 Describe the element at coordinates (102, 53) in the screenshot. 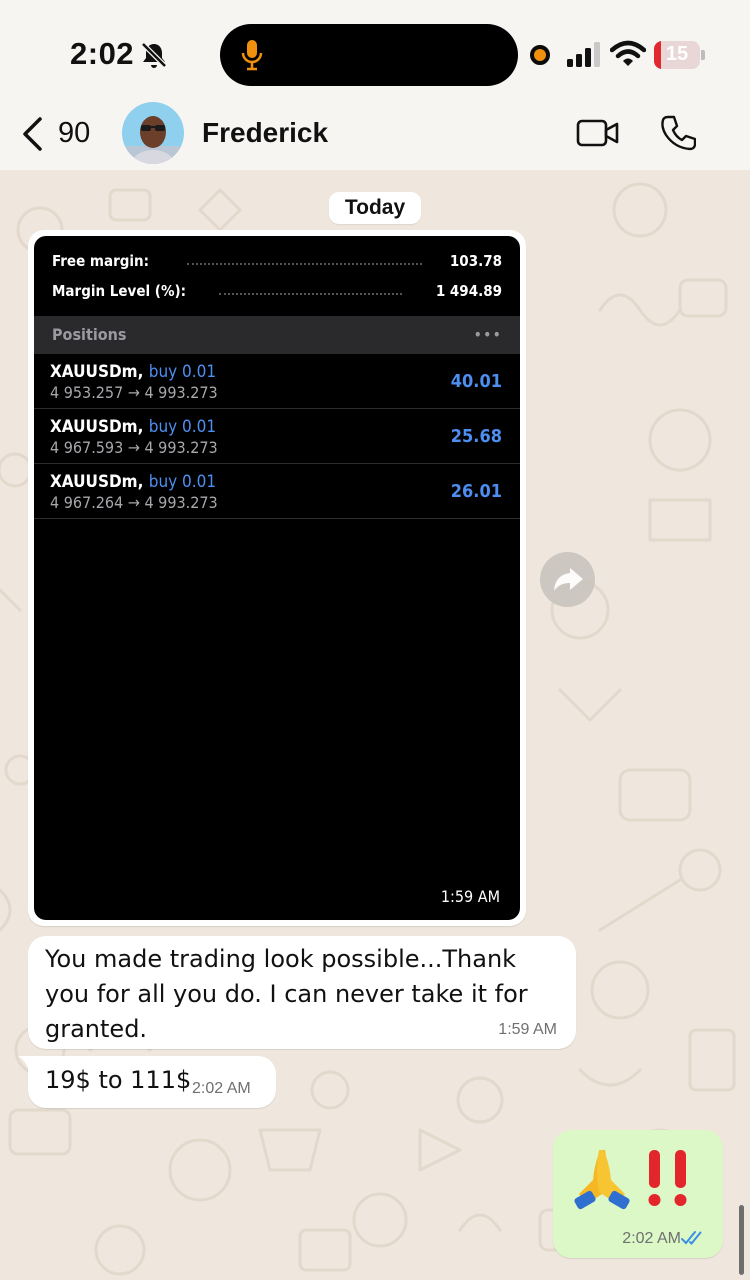

I see `status-time: 2:02` at that location.